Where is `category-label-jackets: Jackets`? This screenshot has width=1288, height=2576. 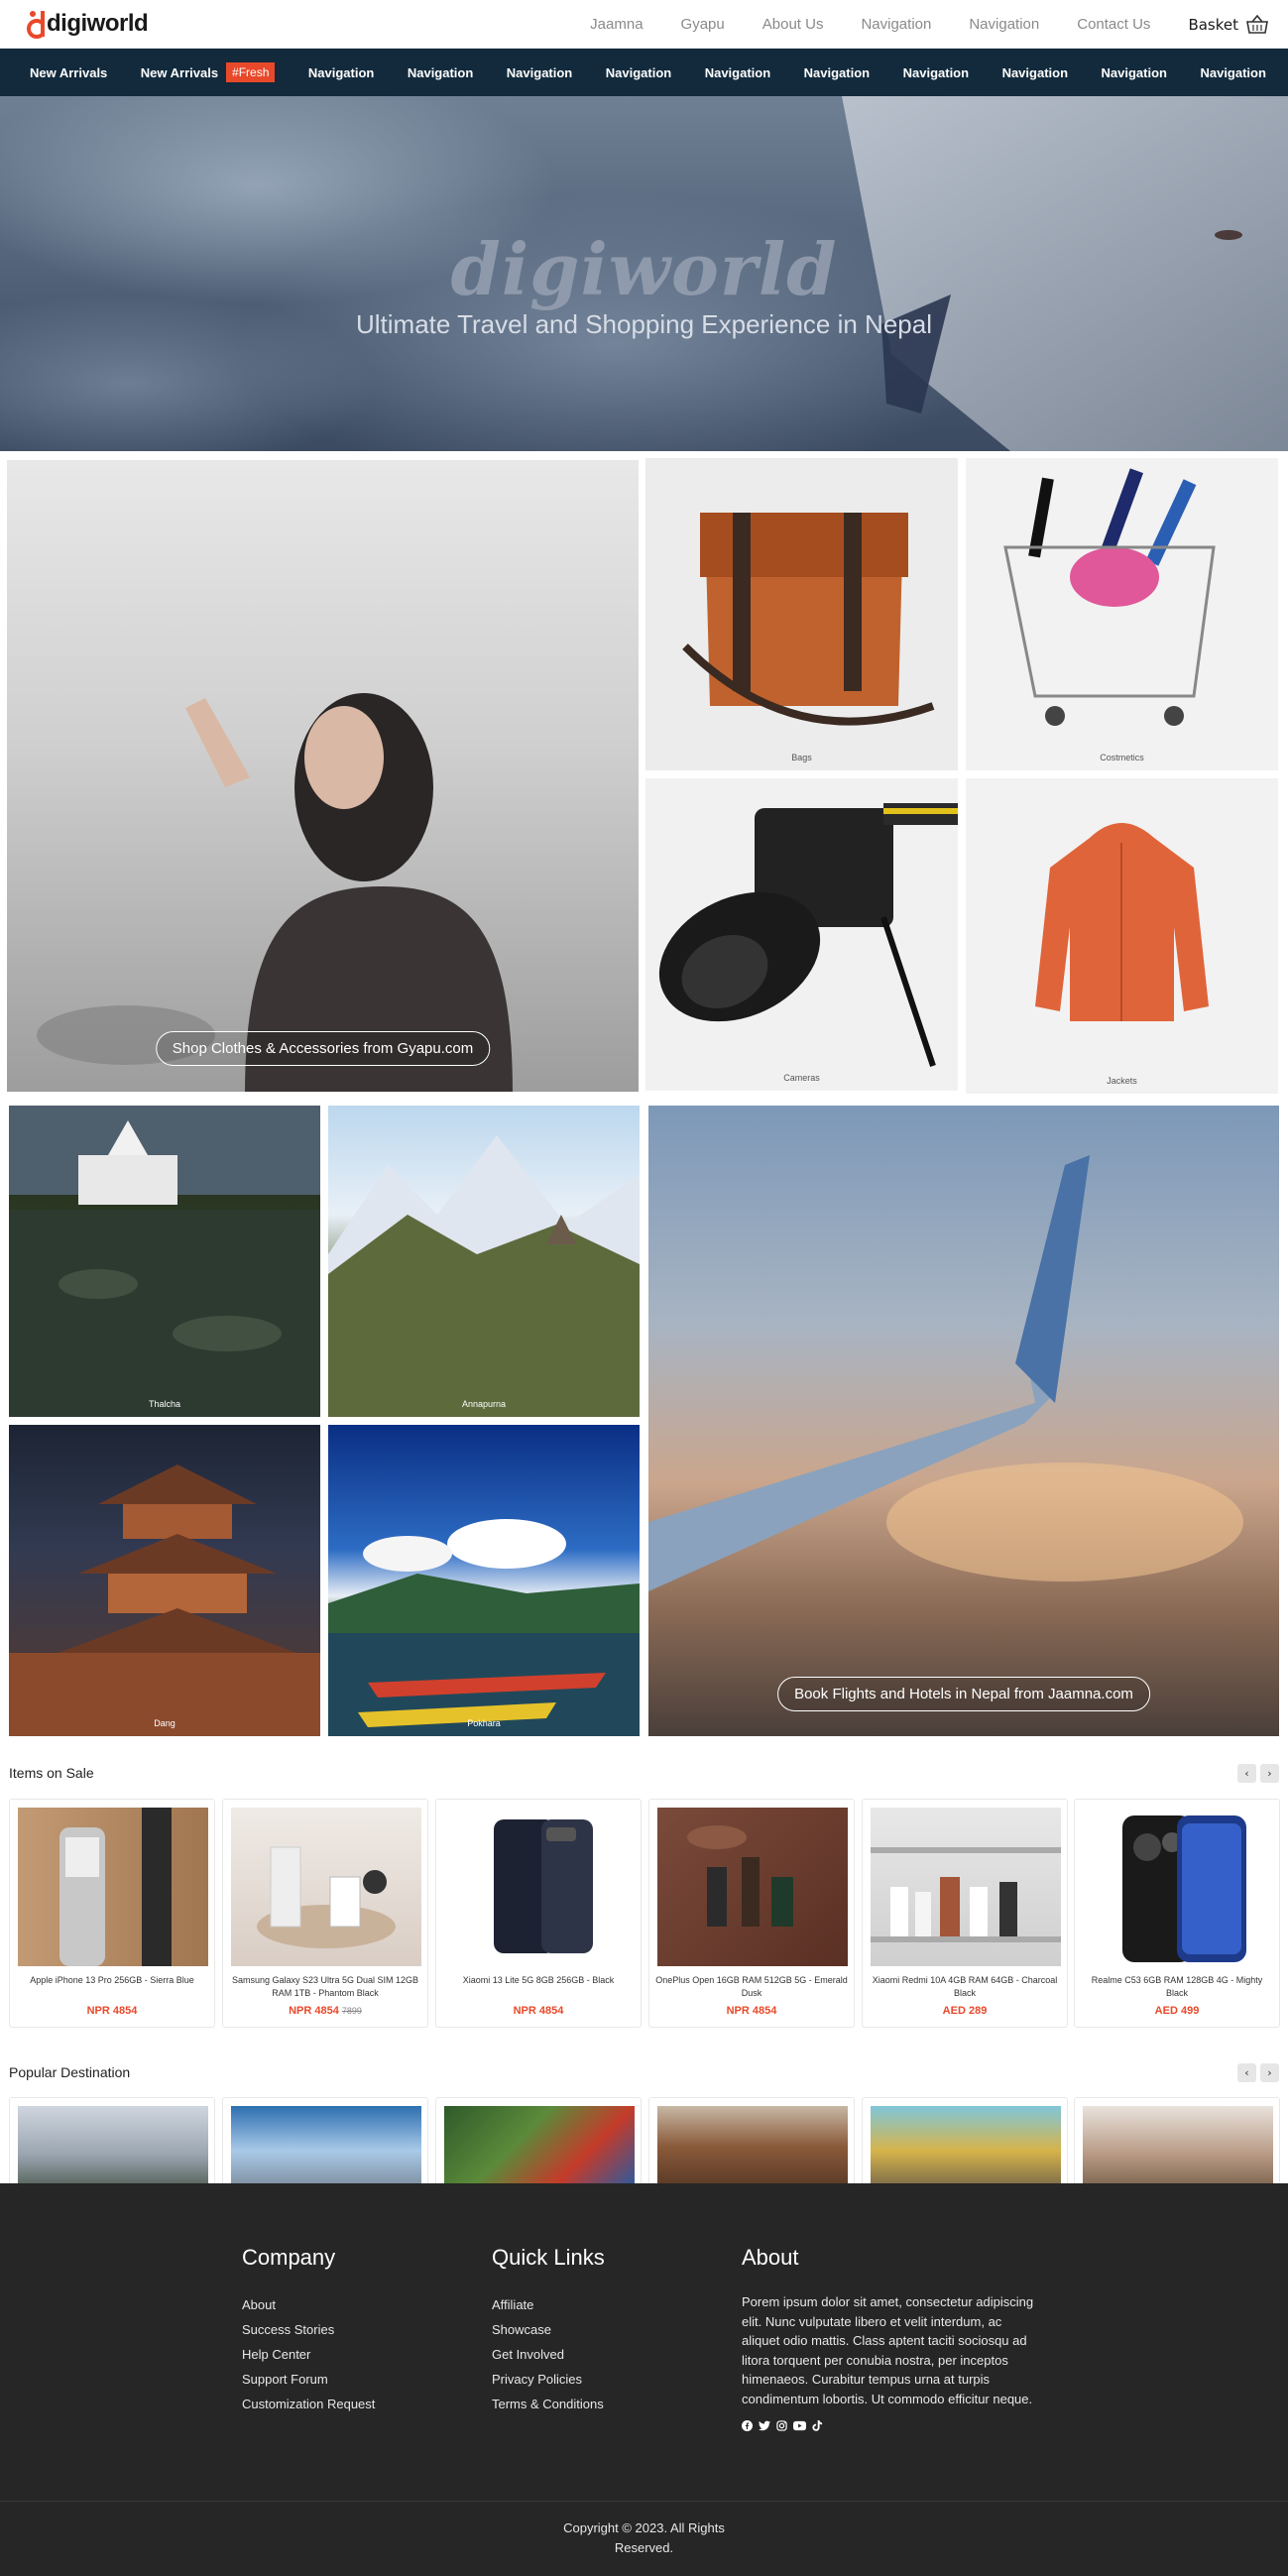
category-label-jackets: Jackets is located at coordinates (1122, 1081).